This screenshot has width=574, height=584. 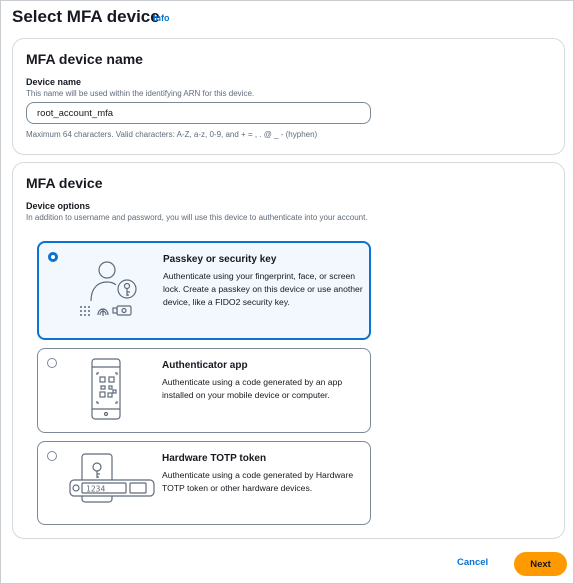 I want to click on hardware-token-icon: 1234, so click(x=112, y=480).